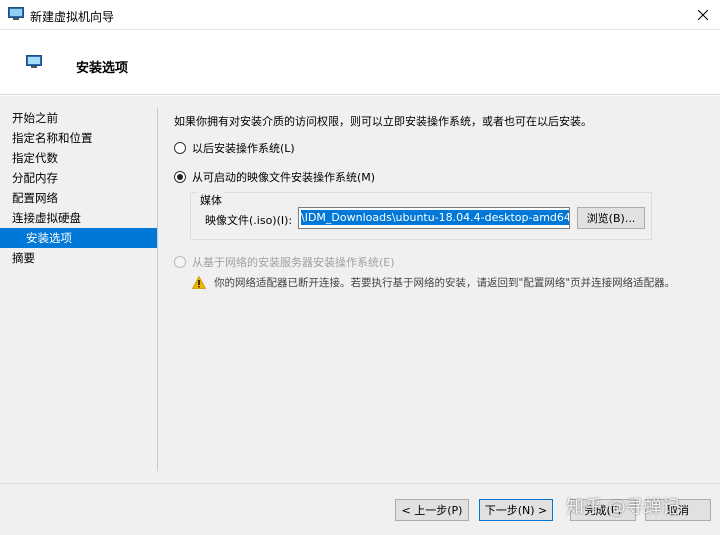 The height and width of the screenshot is (535, 720). I want to click on option-install-from-network: 从基于网络的安装服务器安装操作系统(E), so click(284, 262).